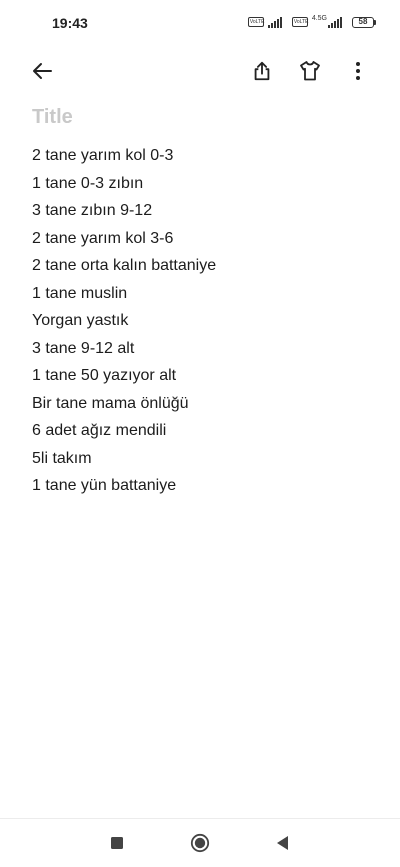  I want to click on more-vertical-icon, so click(358, 71).